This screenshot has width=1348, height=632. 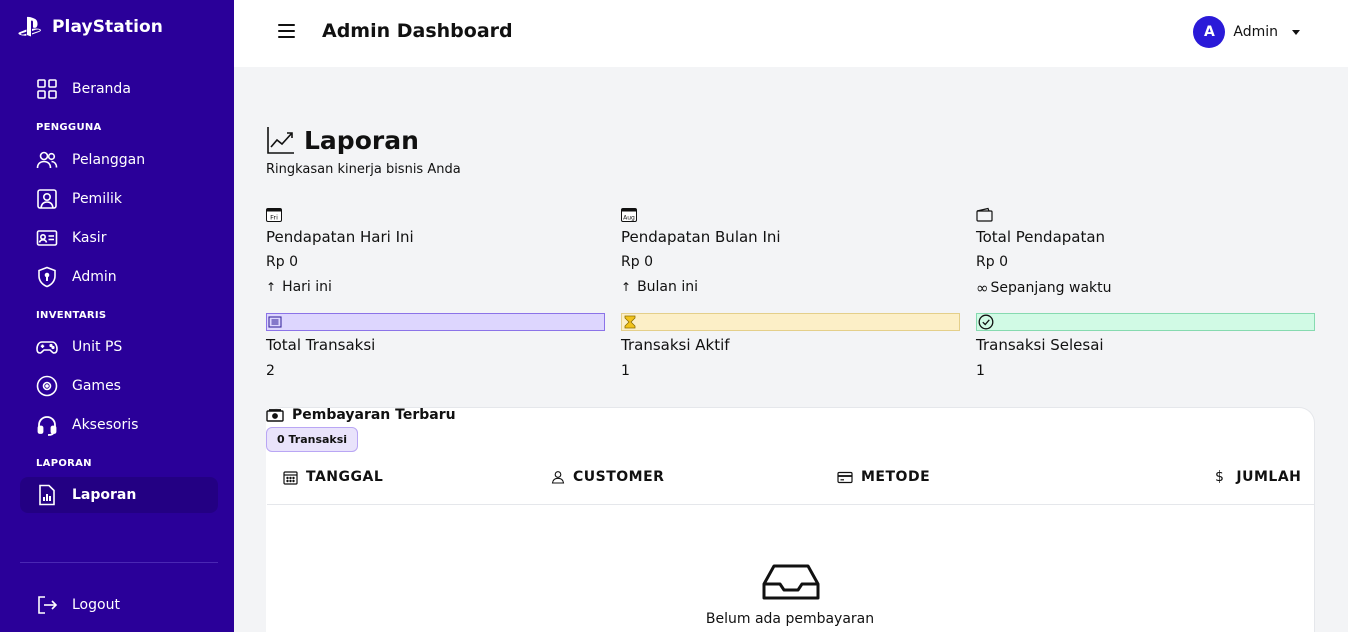 What do you see at coordinates (436, 250) in the screenshot?
I see `stat-card-today: Fri Pendapatan Hari Ini Rp 0 ↑ Hari ini` at bounding box center [436, 250].